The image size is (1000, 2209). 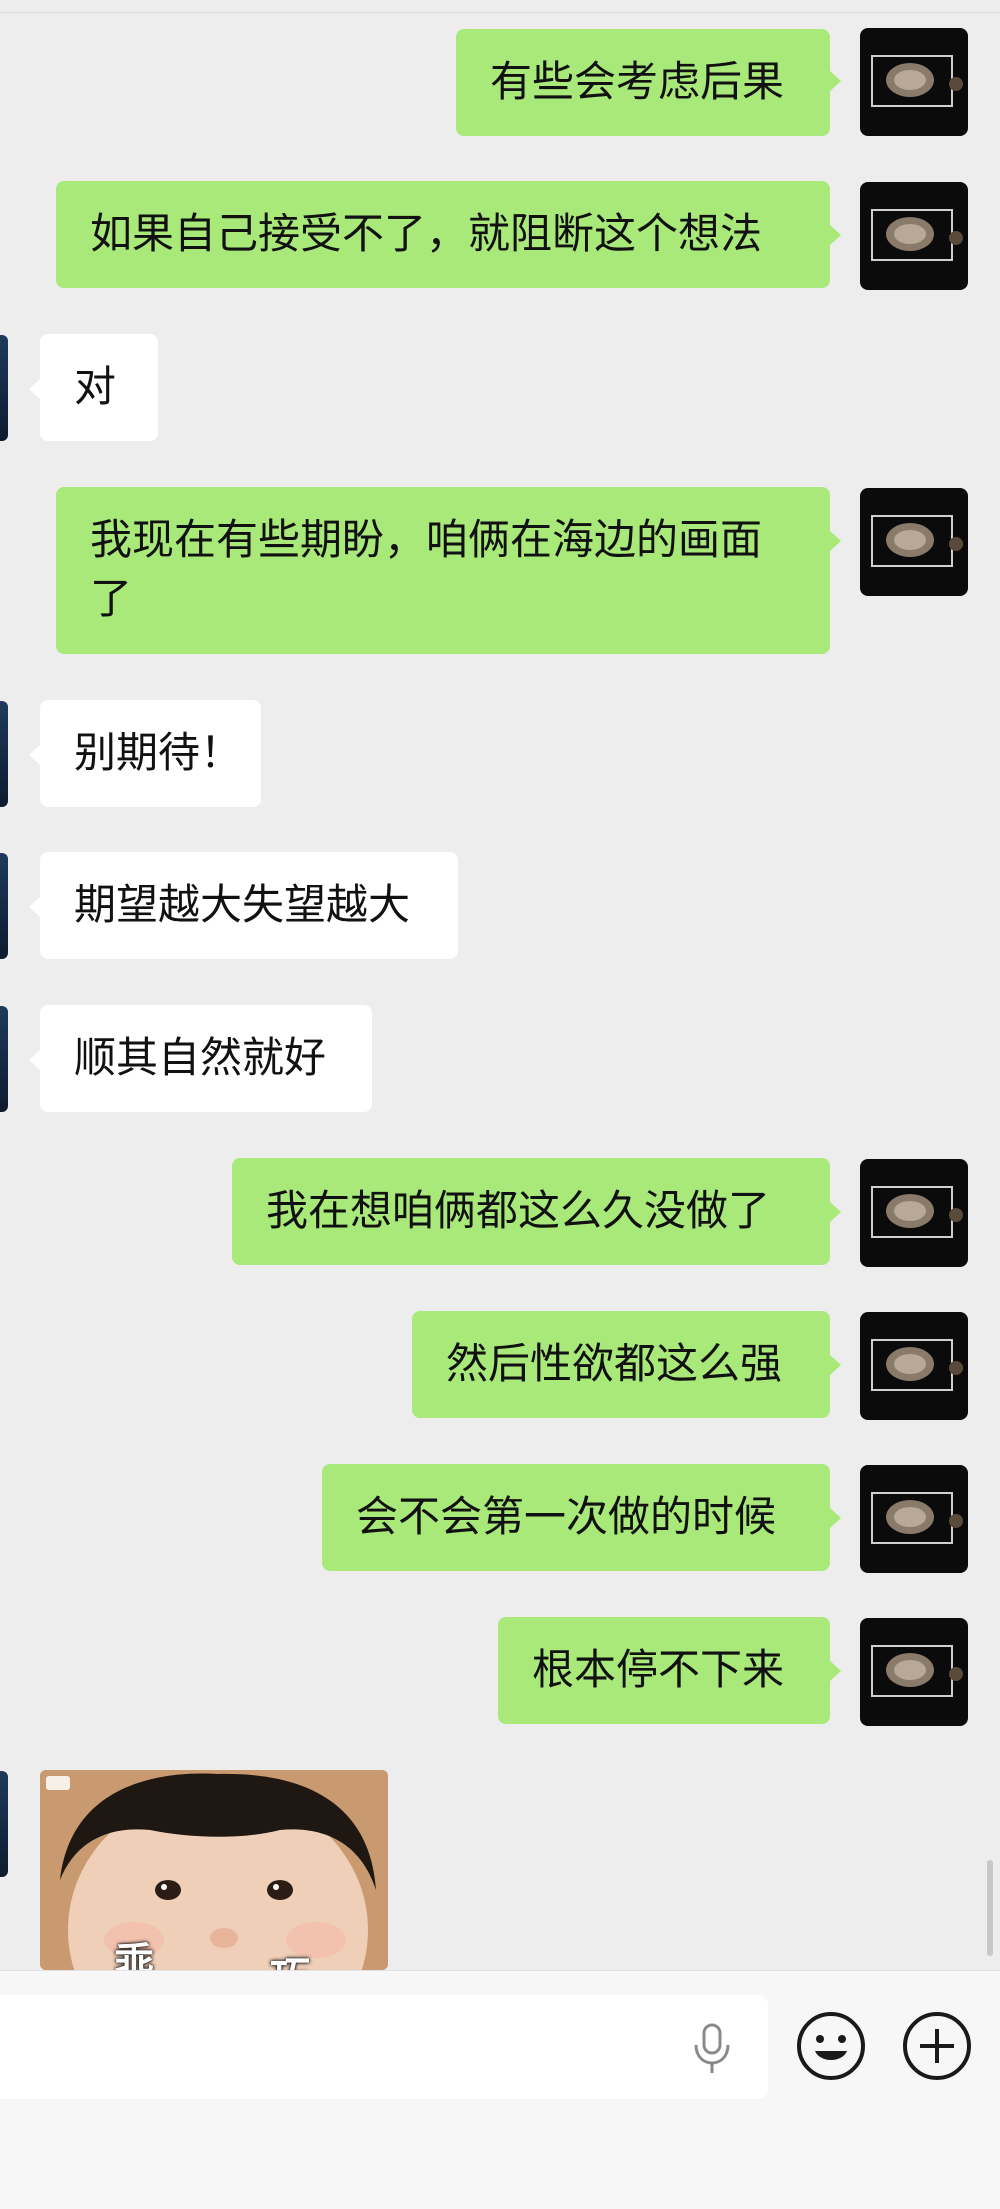 What do you see at coordinates (831, 2046) in the screenshot?
I see `smiley-icon` at bounding box center [831, 2046].